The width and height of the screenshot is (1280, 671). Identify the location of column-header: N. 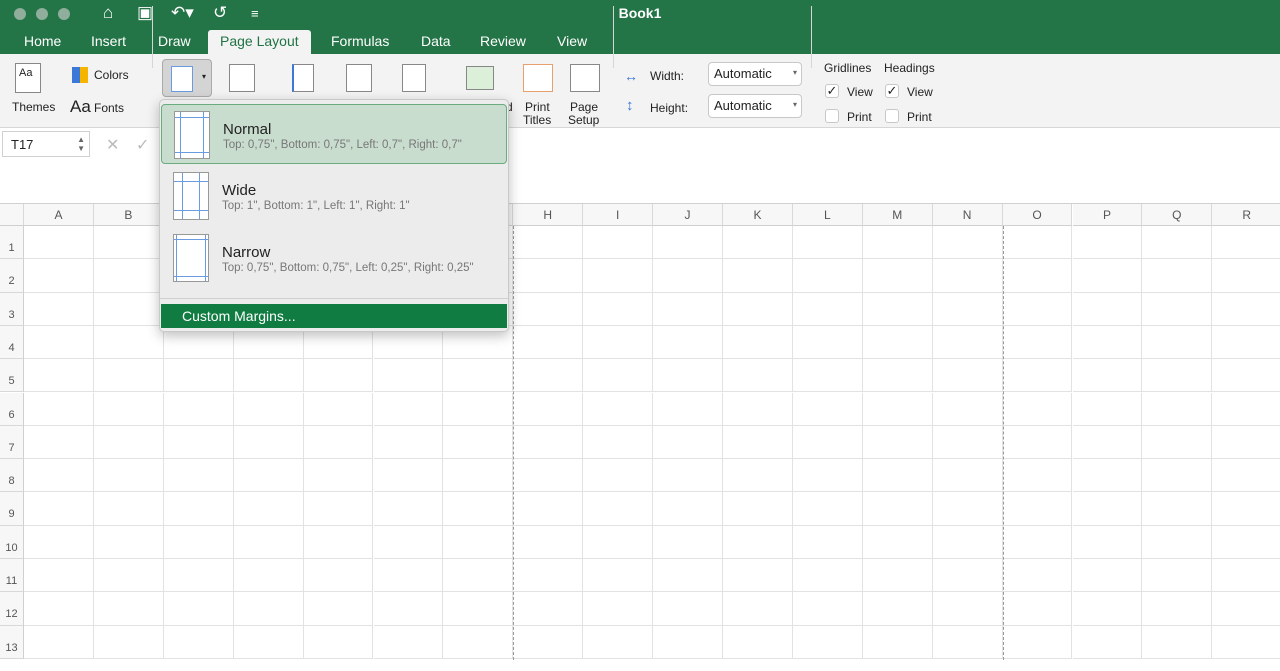
(967, 215).